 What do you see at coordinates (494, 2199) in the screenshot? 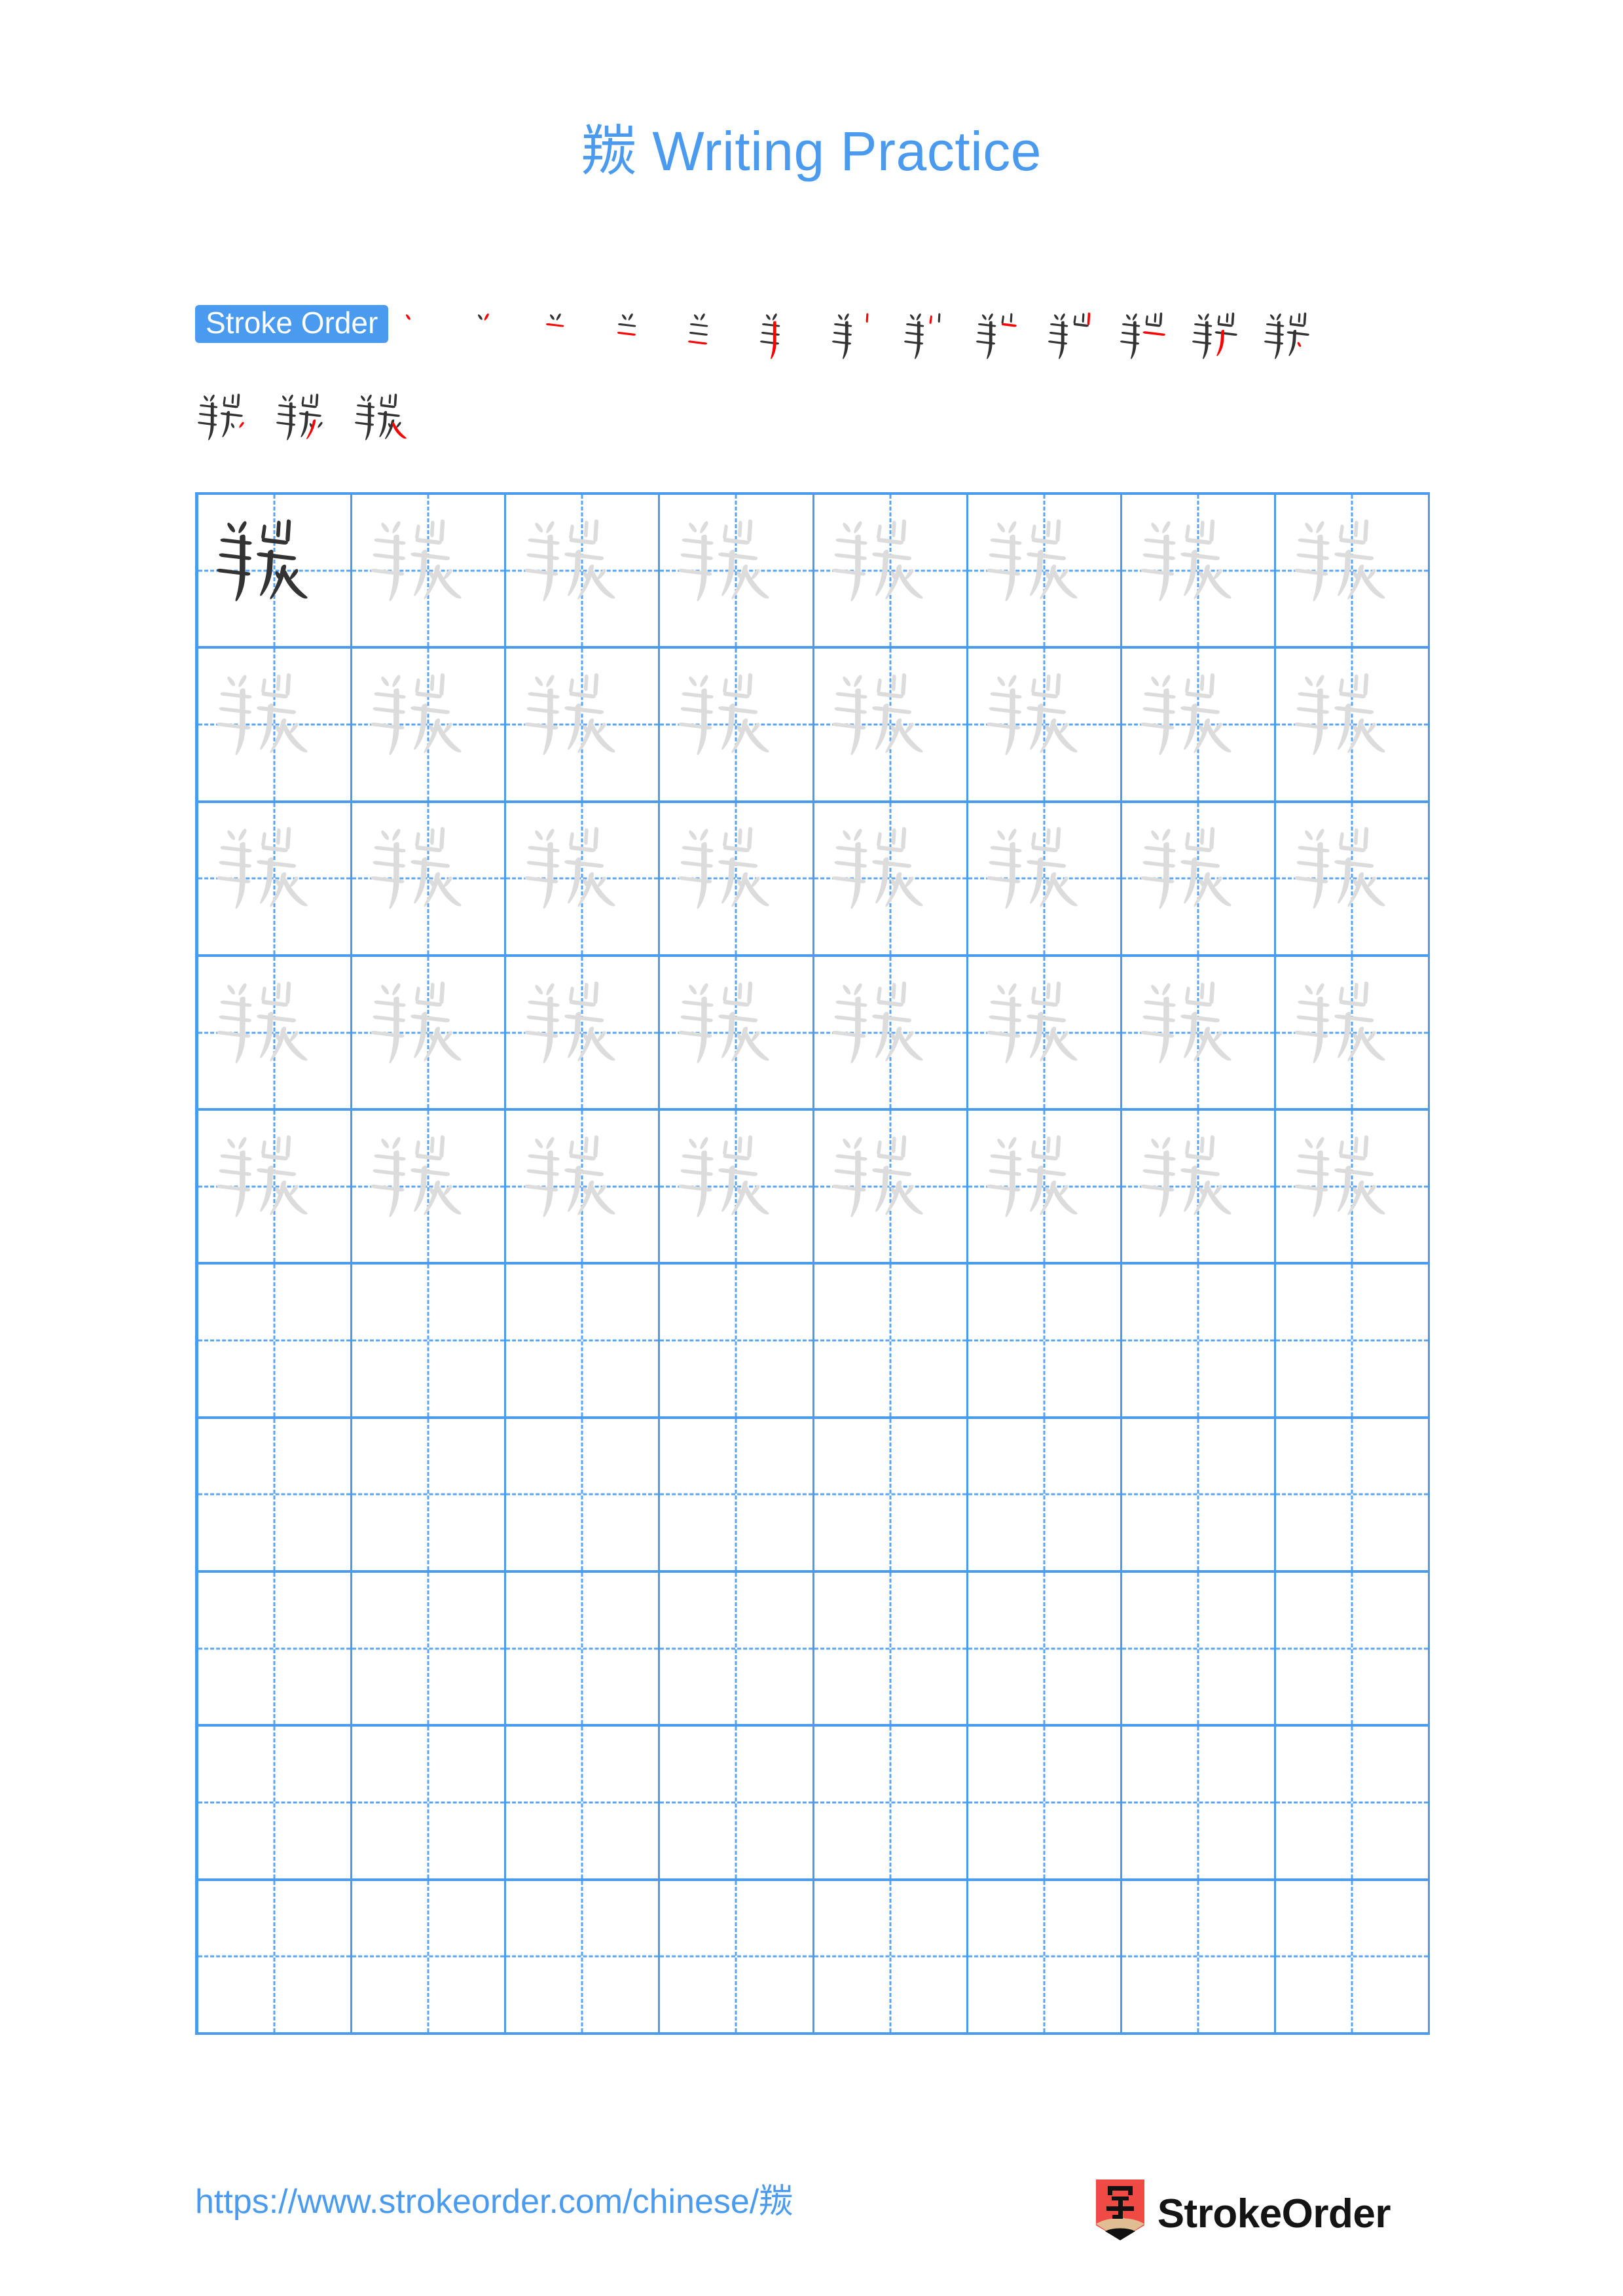
I see `source-url: https://www.strokeorder.com/chinese/羰` at bounding box center [494, 2199].